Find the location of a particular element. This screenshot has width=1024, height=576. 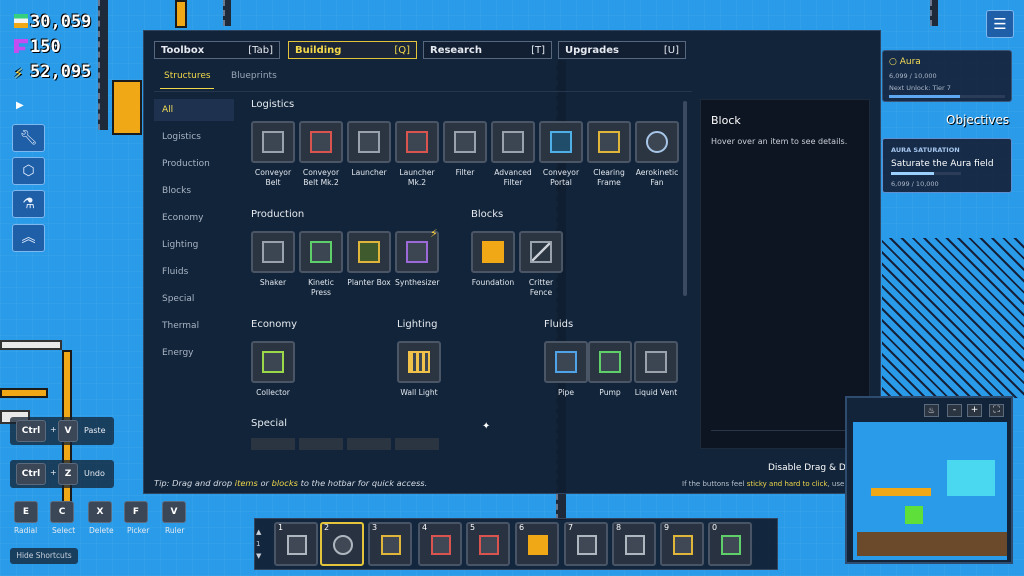

slot-number: 4 is located at coordinates (425, 527).